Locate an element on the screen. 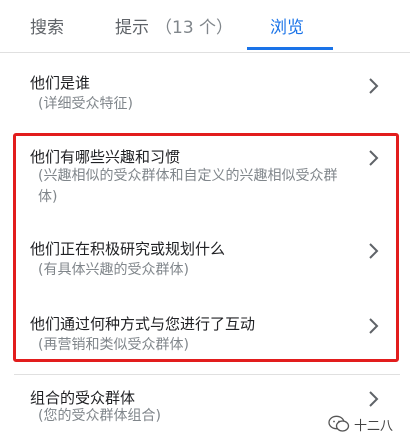 The width and height of the screenshot is (410, 439). tab-browse: 浏览 is located at coordinates (287, 26).